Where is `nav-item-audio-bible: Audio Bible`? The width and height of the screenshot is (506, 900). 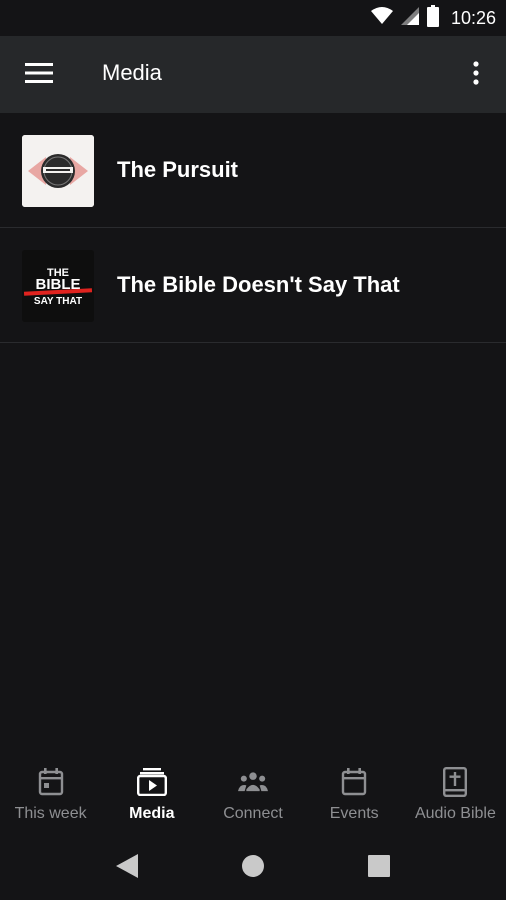 nav-item-audio-bible: Audio Bible is located at coordinates (455, 795).